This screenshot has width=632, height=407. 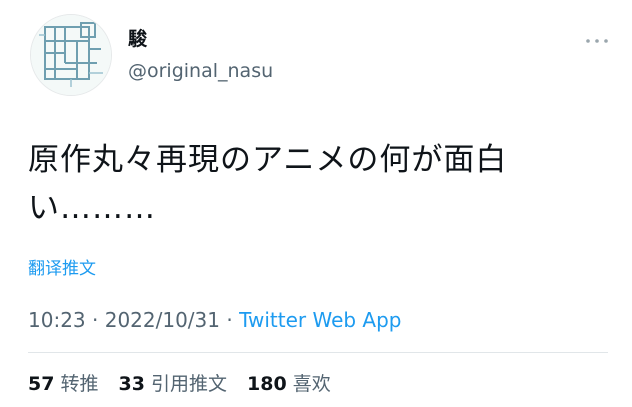 I want to click on tweet-time: 10:23, so click(x=57, y=320).